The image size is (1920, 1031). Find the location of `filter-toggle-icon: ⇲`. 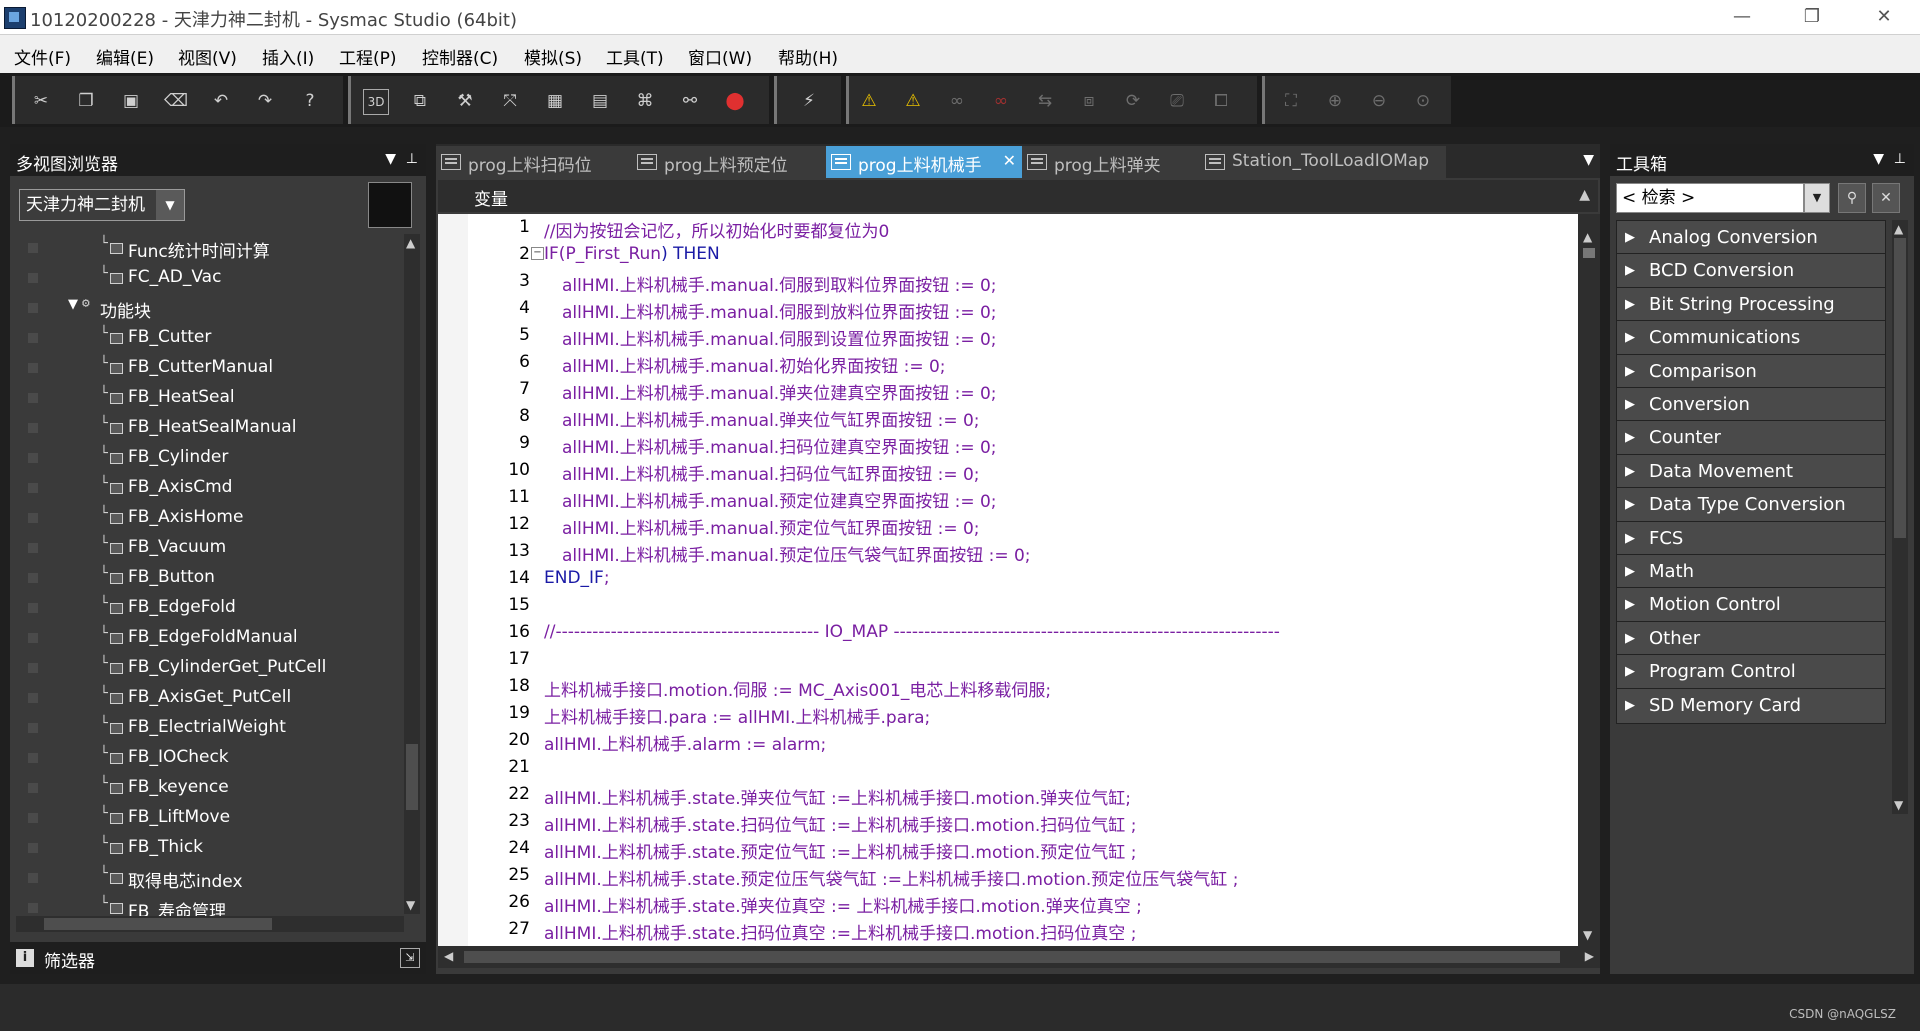

filter-toggle-icon: ⇲ is located at coordinates (410, 958).